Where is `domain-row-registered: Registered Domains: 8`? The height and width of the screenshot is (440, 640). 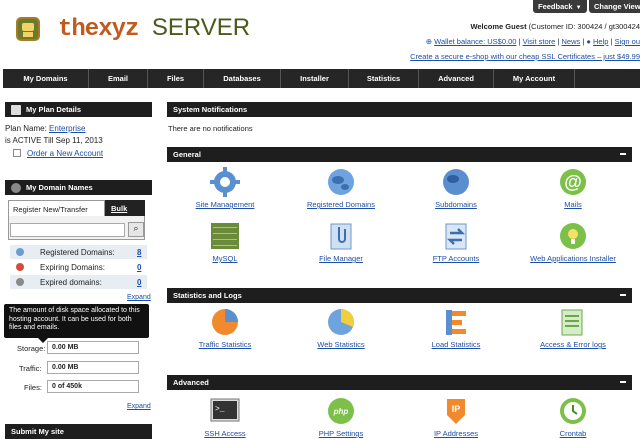
domain-row-registered: Registered Domains: 8 is located at coordinates (78, 252).